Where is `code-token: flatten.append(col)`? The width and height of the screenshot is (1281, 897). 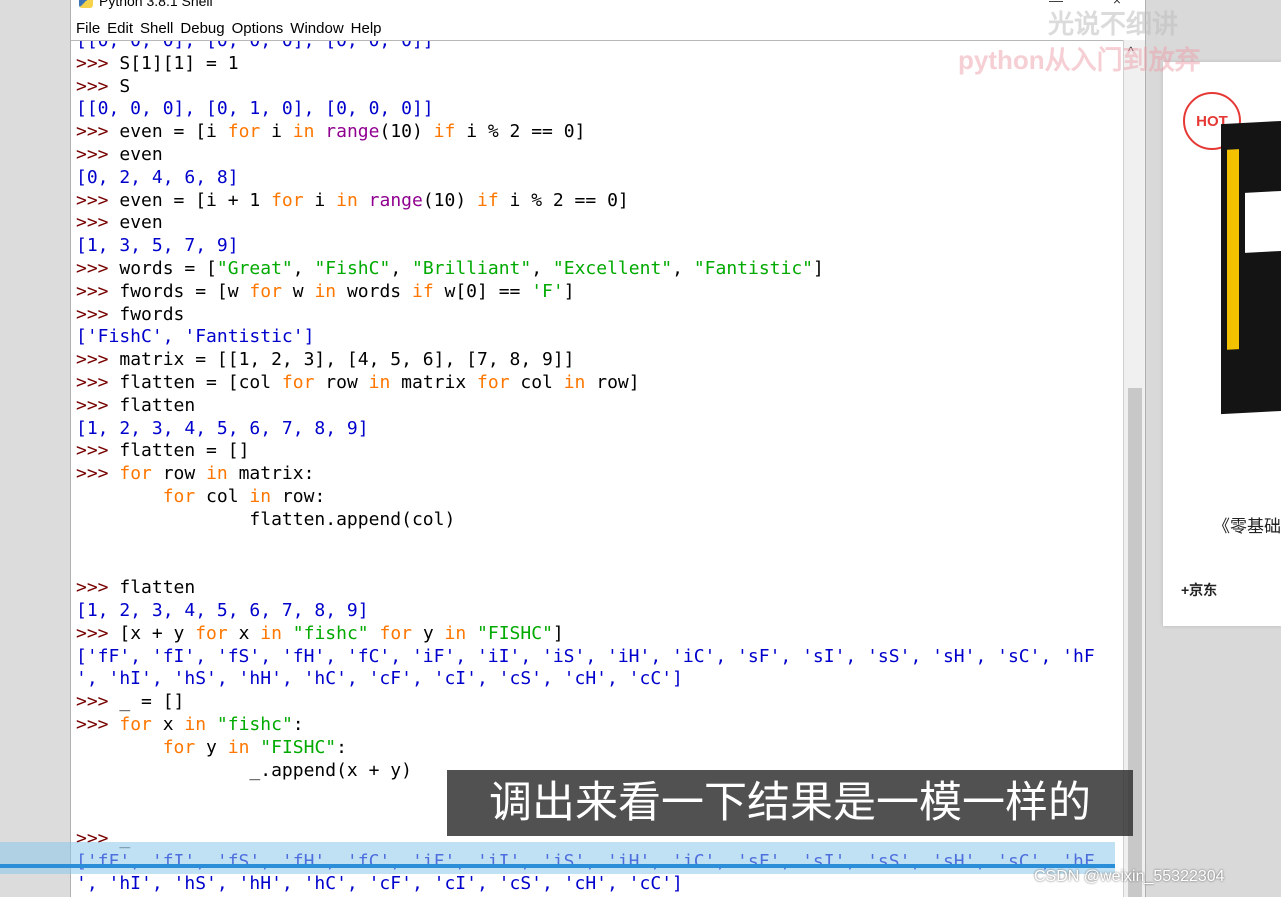
code-token: flatten.append(col) is located at coordinates (266, 519).